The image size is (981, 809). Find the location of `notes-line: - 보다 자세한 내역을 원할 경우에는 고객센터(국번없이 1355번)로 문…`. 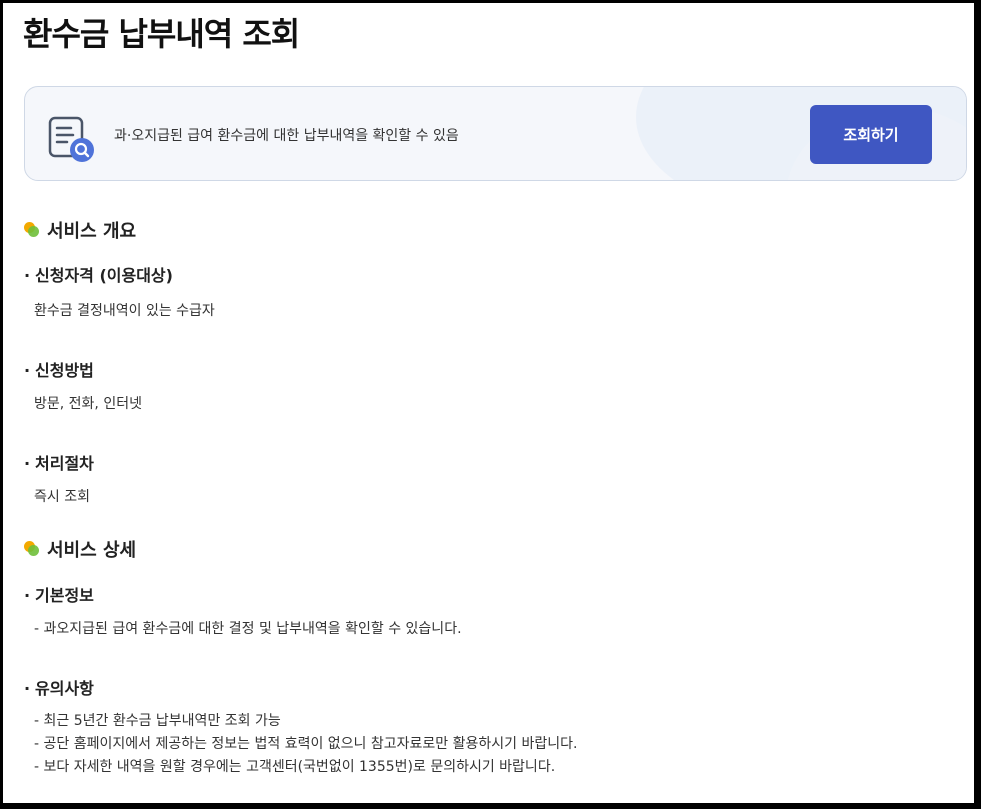

notes-line: - 보다 자세한 내역을 원할 경우에는 고객센터(국번없이 1355번)로 문… is located at coordinates (295, 767).